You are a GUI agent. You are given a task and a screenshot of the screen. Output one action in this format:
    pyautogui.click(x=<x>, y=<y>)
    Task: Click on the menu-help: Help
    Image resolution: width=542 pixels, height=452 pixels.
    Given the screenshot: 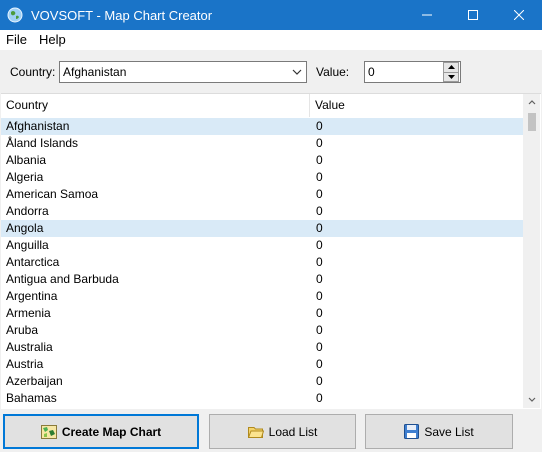 What is the action you would take?
    pyautogui.click(x=52, y=40)
    